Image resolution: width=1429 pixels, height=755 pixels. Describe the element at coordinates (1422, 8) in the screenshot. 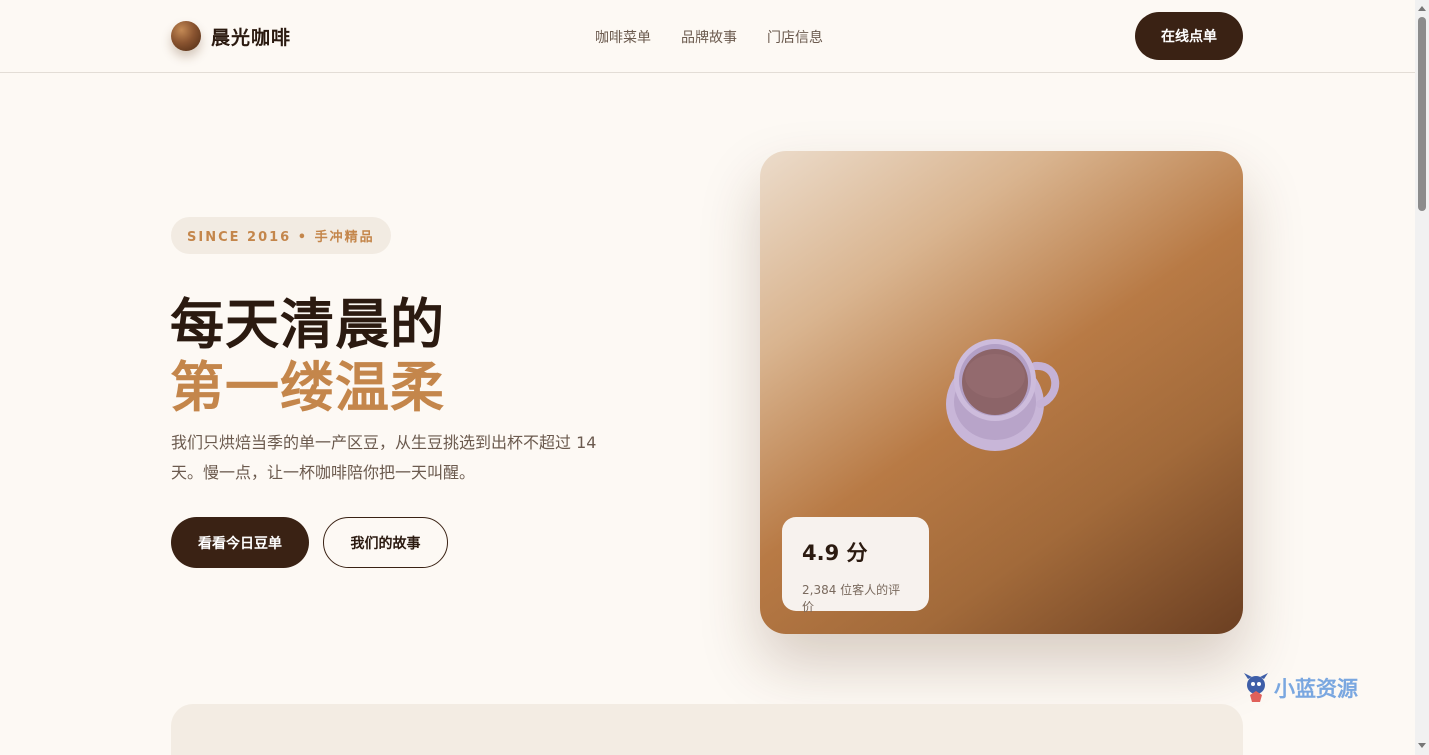

I see `scroll-up-arrow-icon` at that location.